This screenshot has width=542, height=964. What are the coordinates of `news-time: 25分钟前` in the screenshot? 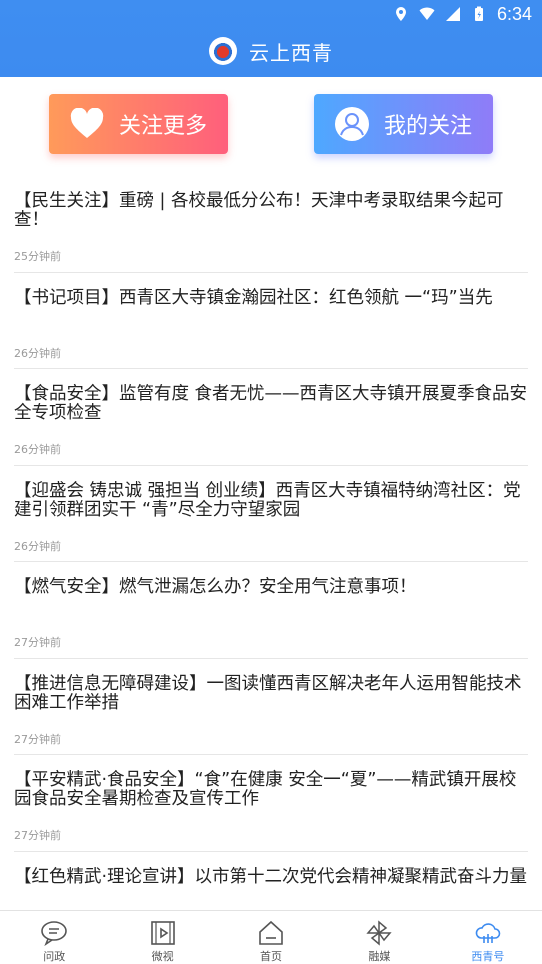 It's located at (37, 256).